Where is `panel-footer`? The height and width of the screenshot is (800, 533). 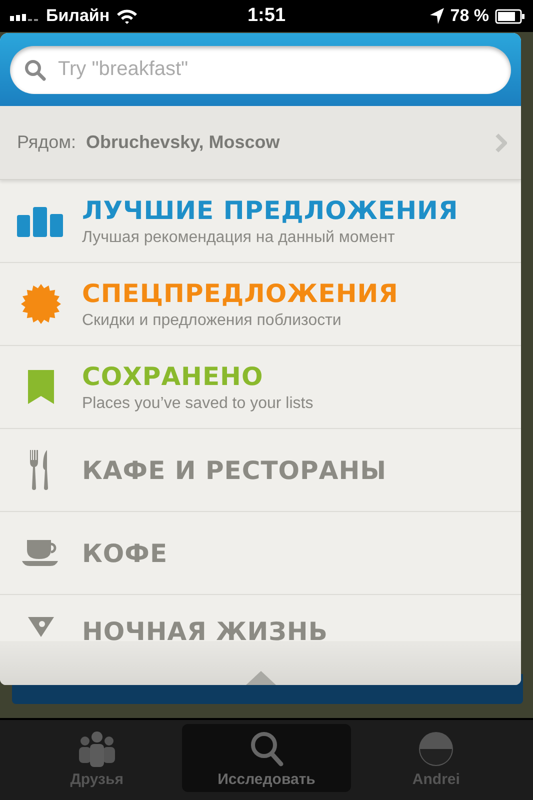
panel-footer is located at coordinates (260, 663).